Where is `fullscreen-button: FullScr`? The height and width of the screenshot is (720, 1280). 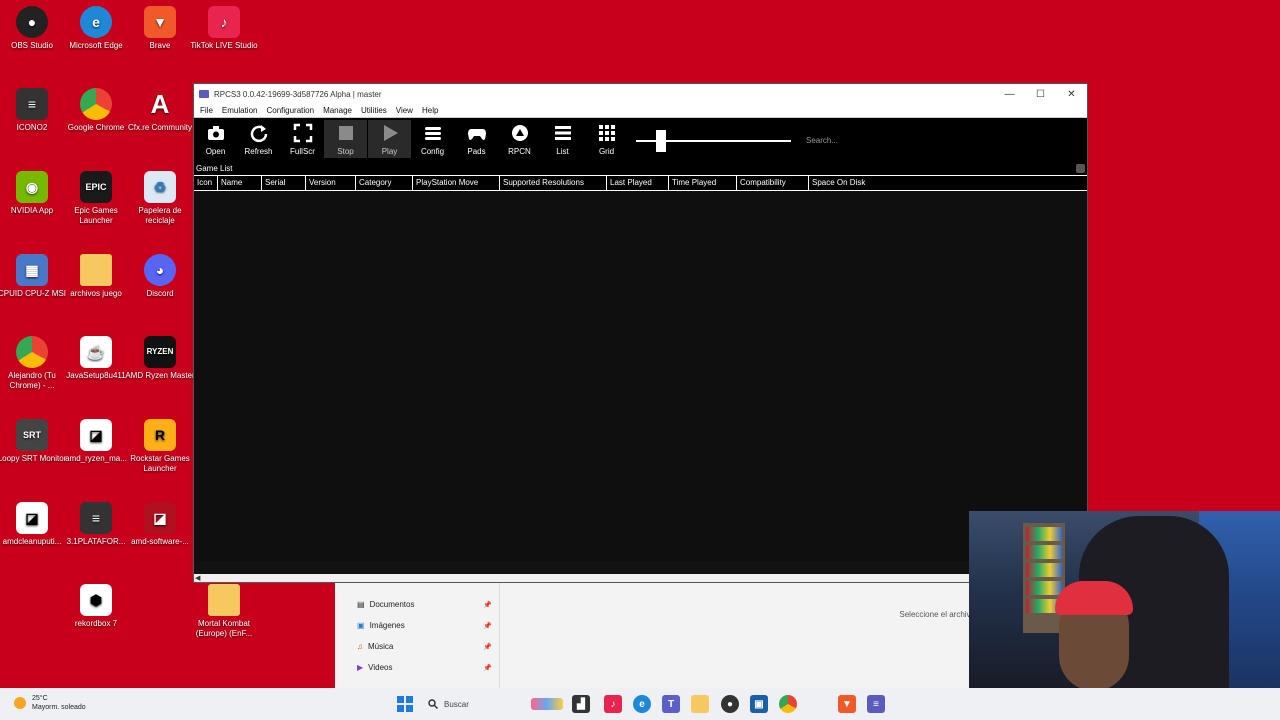
fullscreen-button: FullScr is located at coordinates (302, 139).